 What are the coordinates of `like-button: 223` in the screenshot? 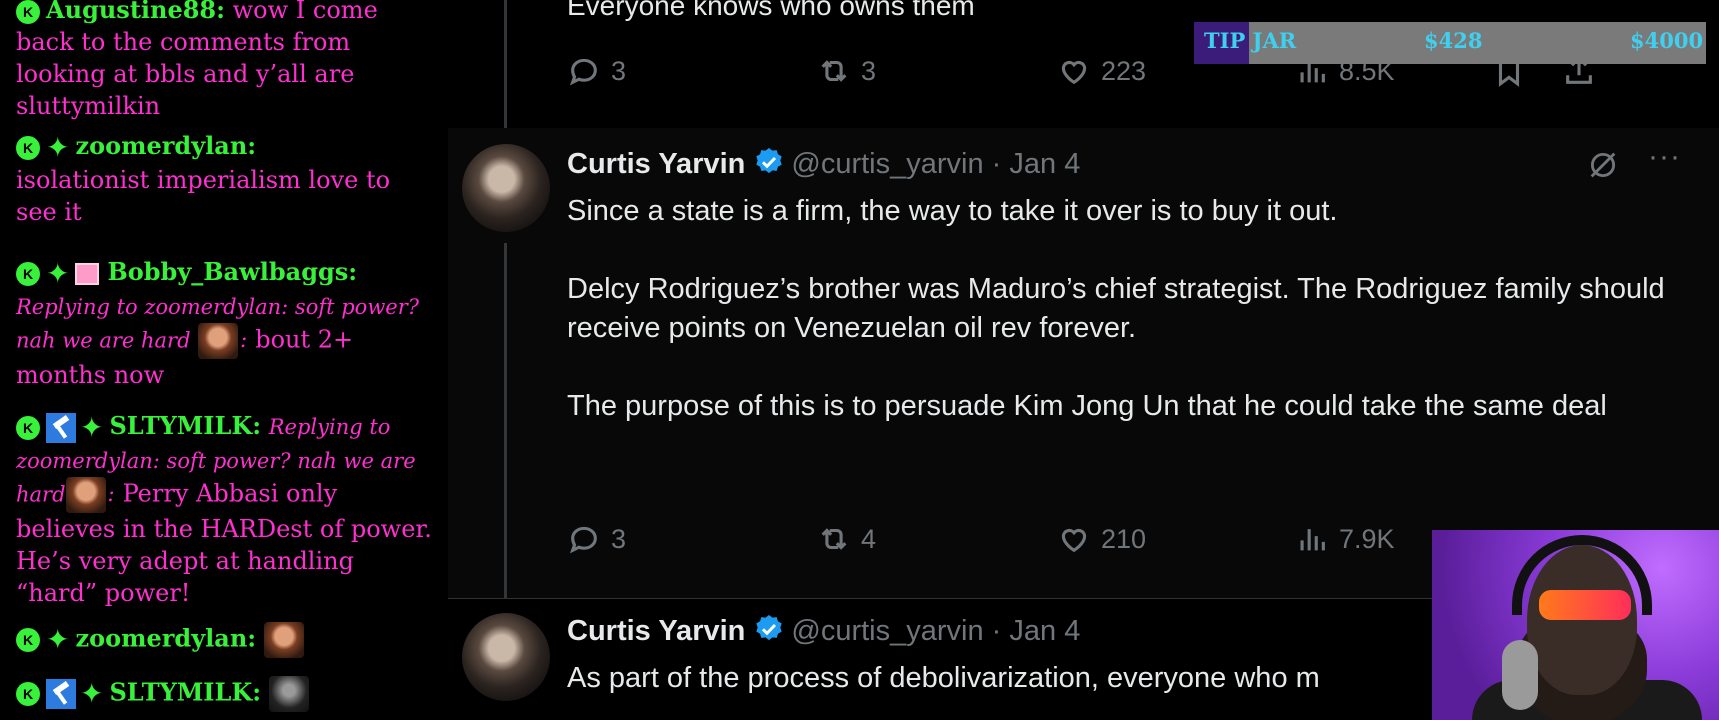 It's located at (1101, 71).